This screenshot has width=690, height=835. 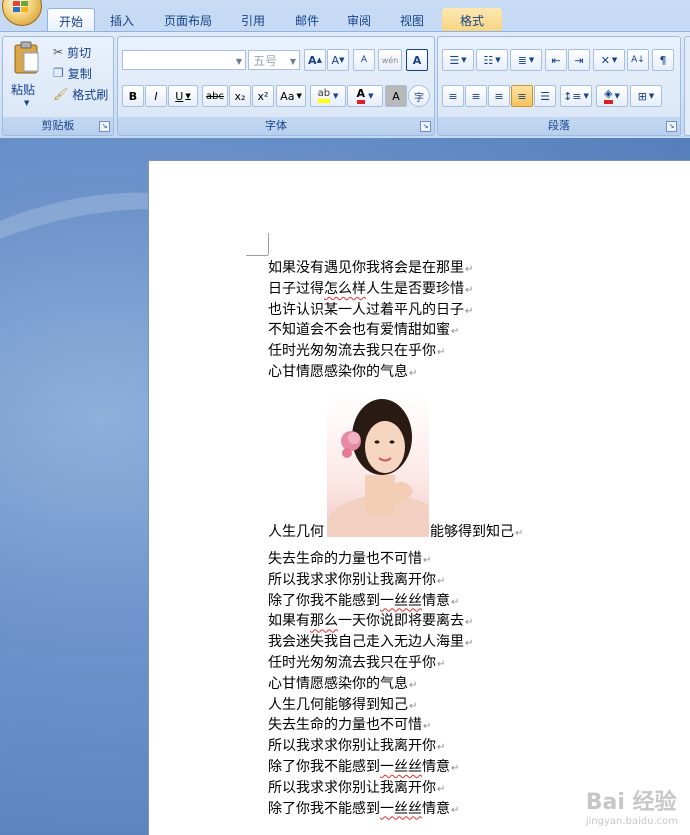 What do you see at coordinates (390, 60) in the screenshot?
I see `phonetic-guide-button: wén` at bounding box center [390, 60].